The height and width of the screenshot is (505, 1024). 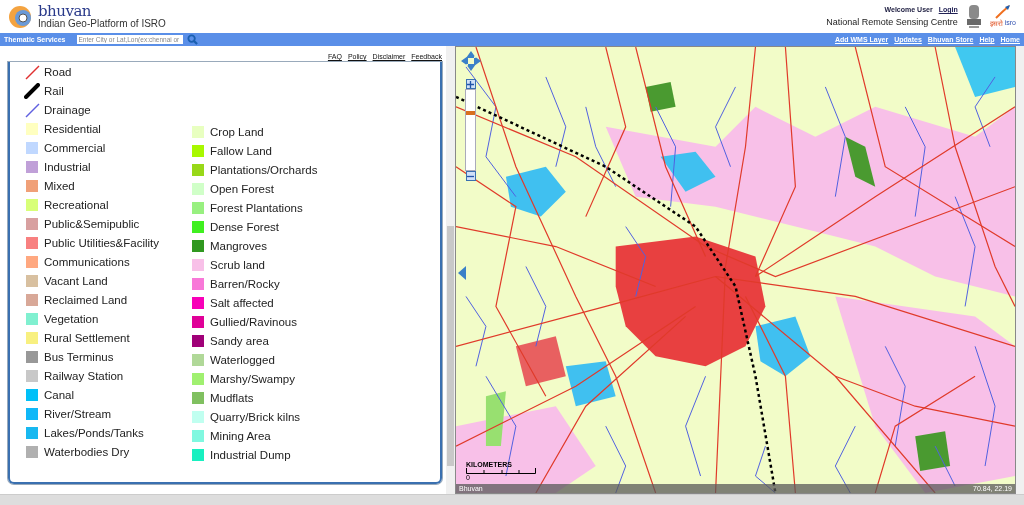 What do you see at coordinates (264, 169) in the screenshot?
I see `legend-label: Plantations/Orchards` at bounding box center [264, 169].